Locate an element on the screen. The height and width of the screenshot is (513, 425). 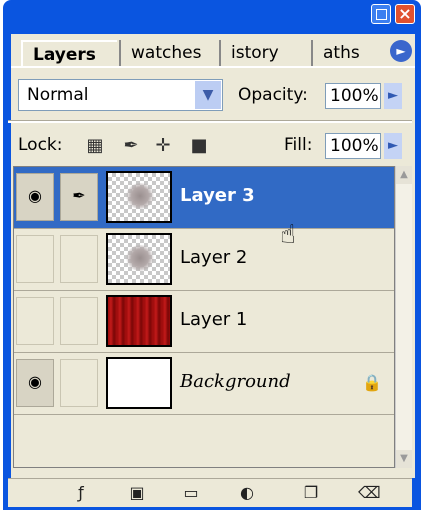
lock-icon: 🔒 is located at coordinates (372, 382).